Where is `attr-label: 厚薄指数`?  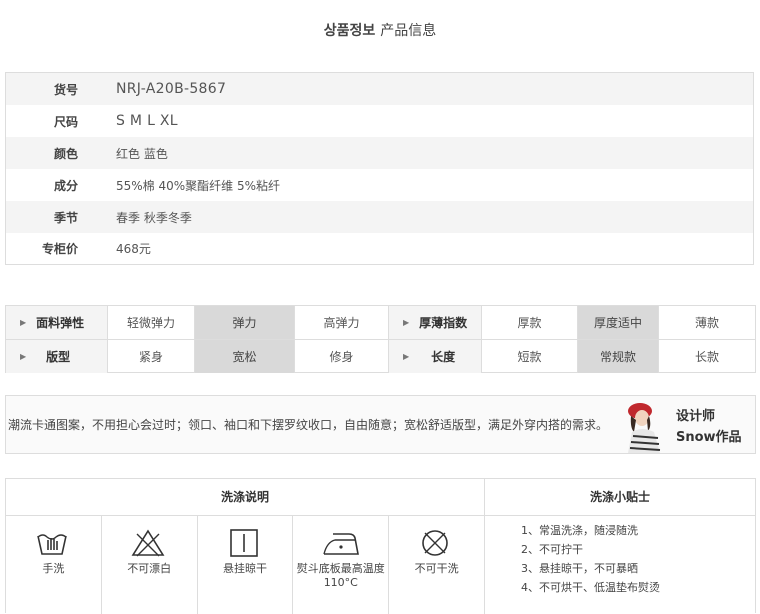
attr-label: 厚薄指数 is located at coordinates (443, 323).